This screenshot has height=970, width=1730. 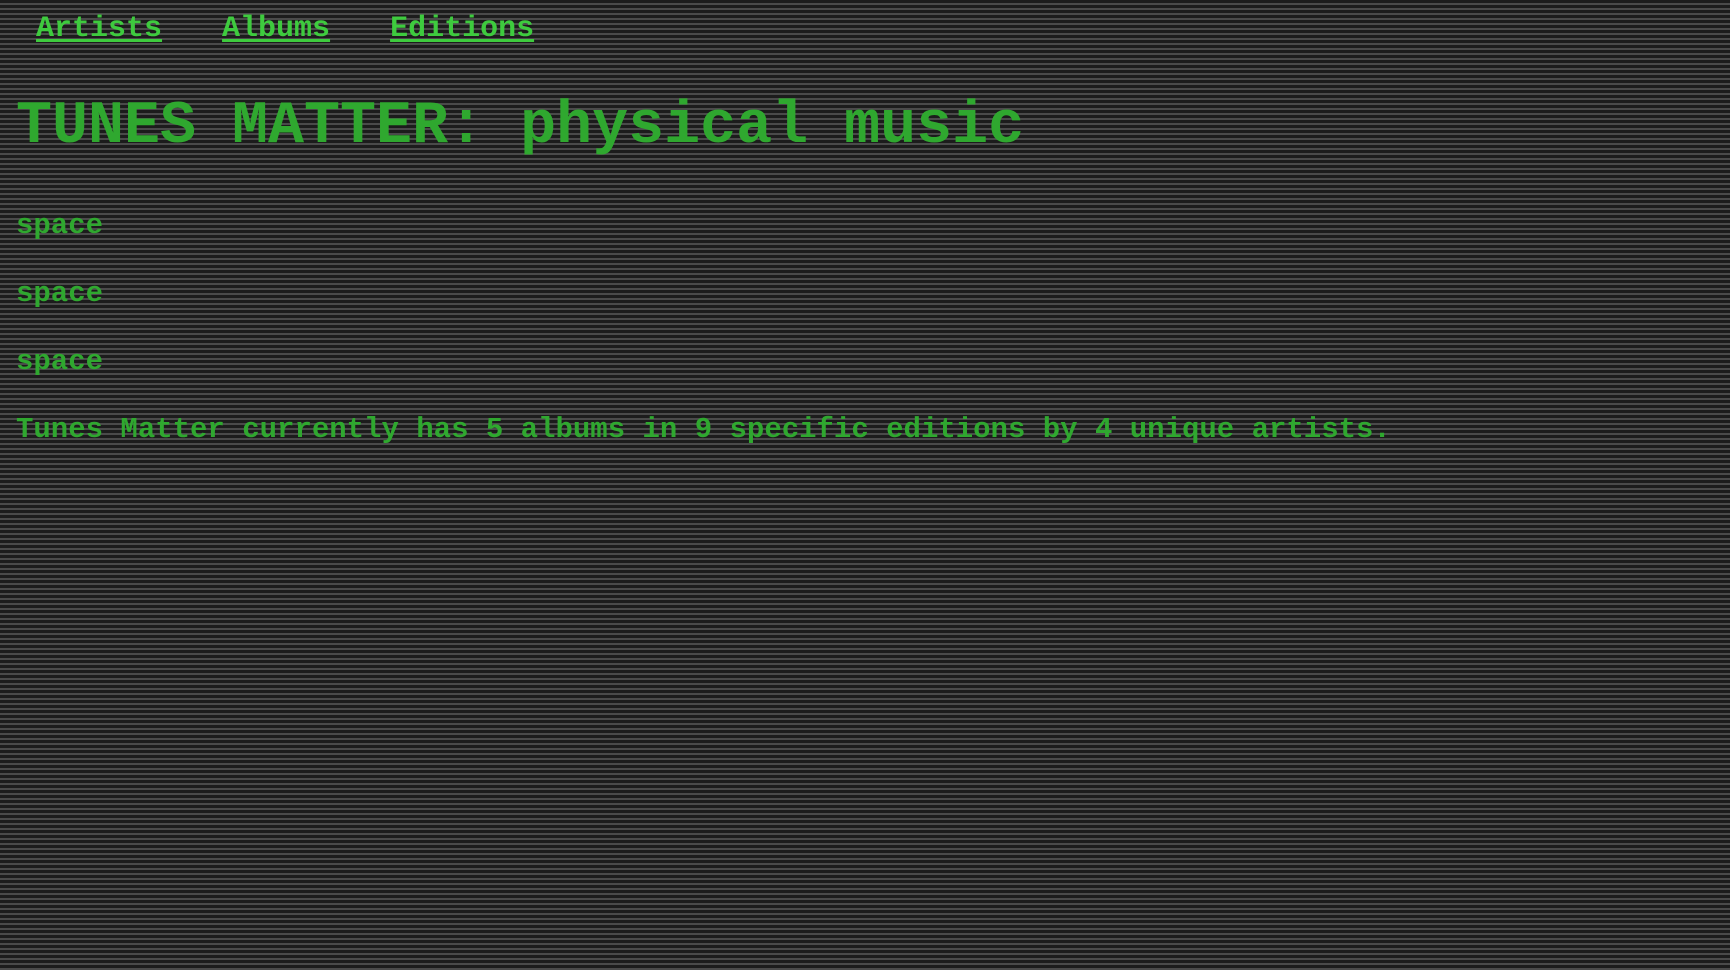 What do you see at coordinates (99, 29) in the screenshot?
I see `nav-link-artists: Artists` at bounding box center [99, 29].